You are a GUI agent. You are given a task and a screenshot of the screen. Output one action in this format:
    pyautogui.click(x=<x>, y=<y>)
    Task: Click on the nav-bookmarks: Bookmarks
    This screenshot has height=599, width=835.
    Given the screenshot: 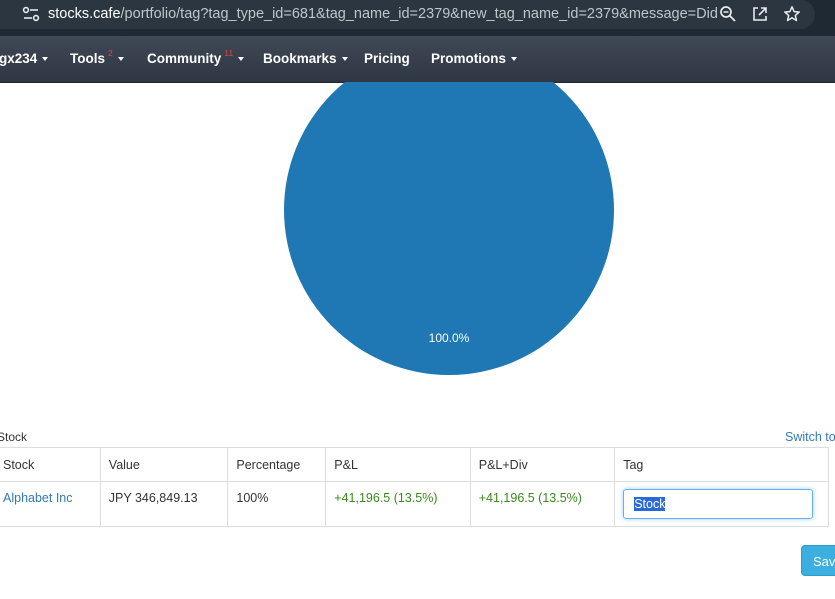 What is the action you would take?
    pyautogui.click(x=305, y=59)
    